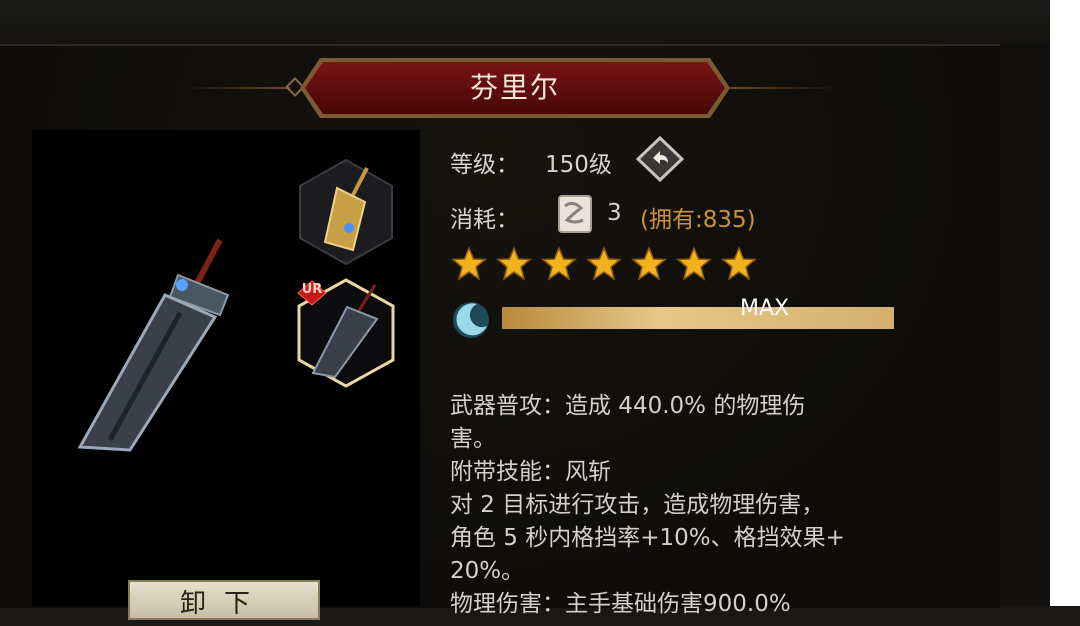 Image resolution: width=1080 pixels, height=626 pixels. Describe the element at coordinates (628, 406) in the screenshot. I see `description-line: 武器普攻：造成 440.0% 的物理伤` at that location.